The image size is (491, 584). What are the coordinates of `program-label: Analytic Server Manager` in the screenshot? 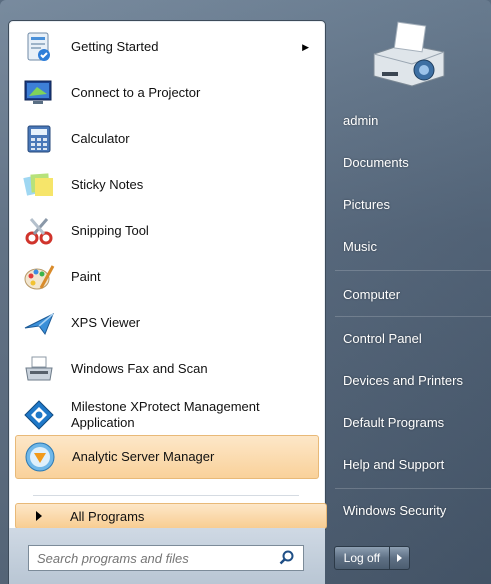 It's located at (143, 456).